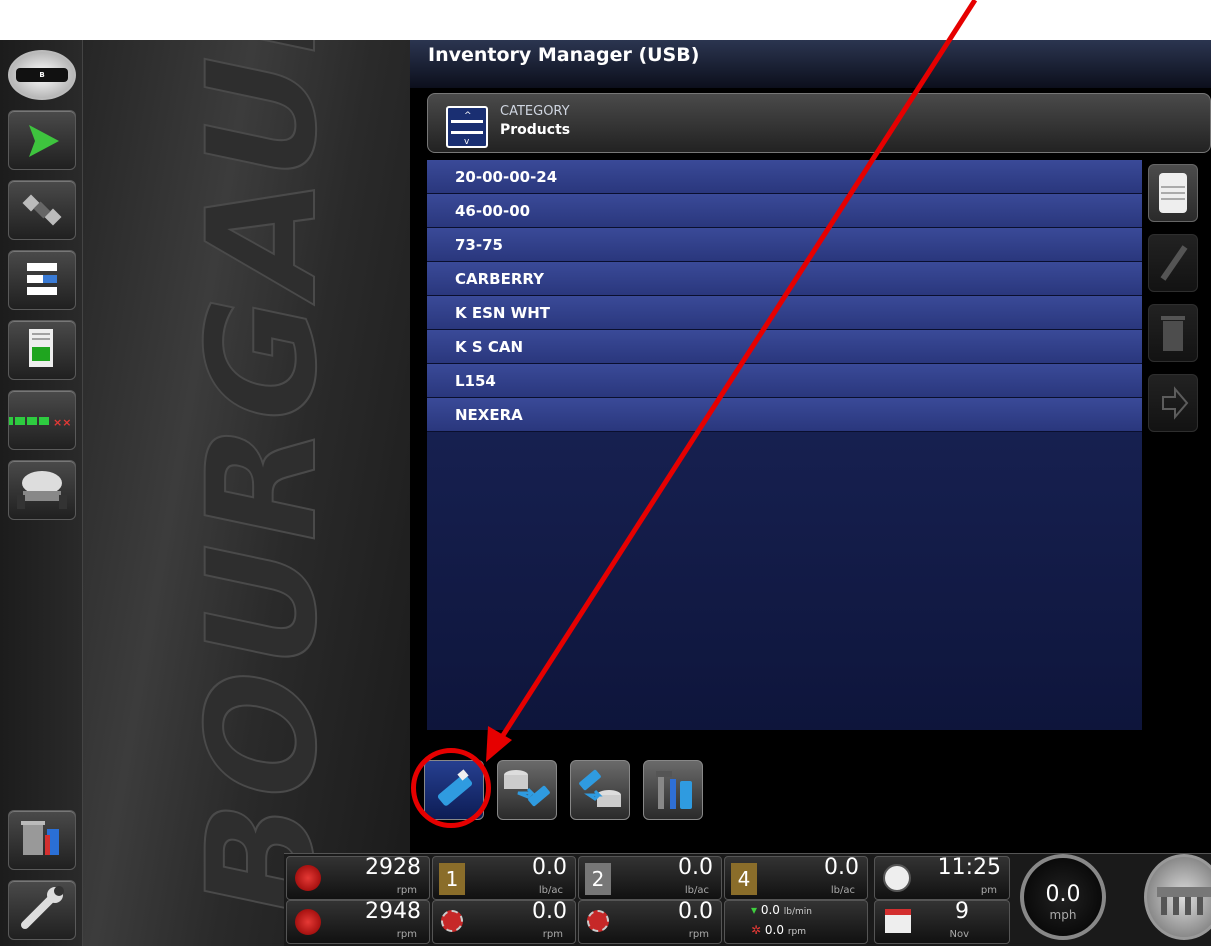 The image size is (1211, 946). Describe the element at coordinates (774, 930) in the screenshot. I see `tank-4-meter-value: 0.0` at that location.